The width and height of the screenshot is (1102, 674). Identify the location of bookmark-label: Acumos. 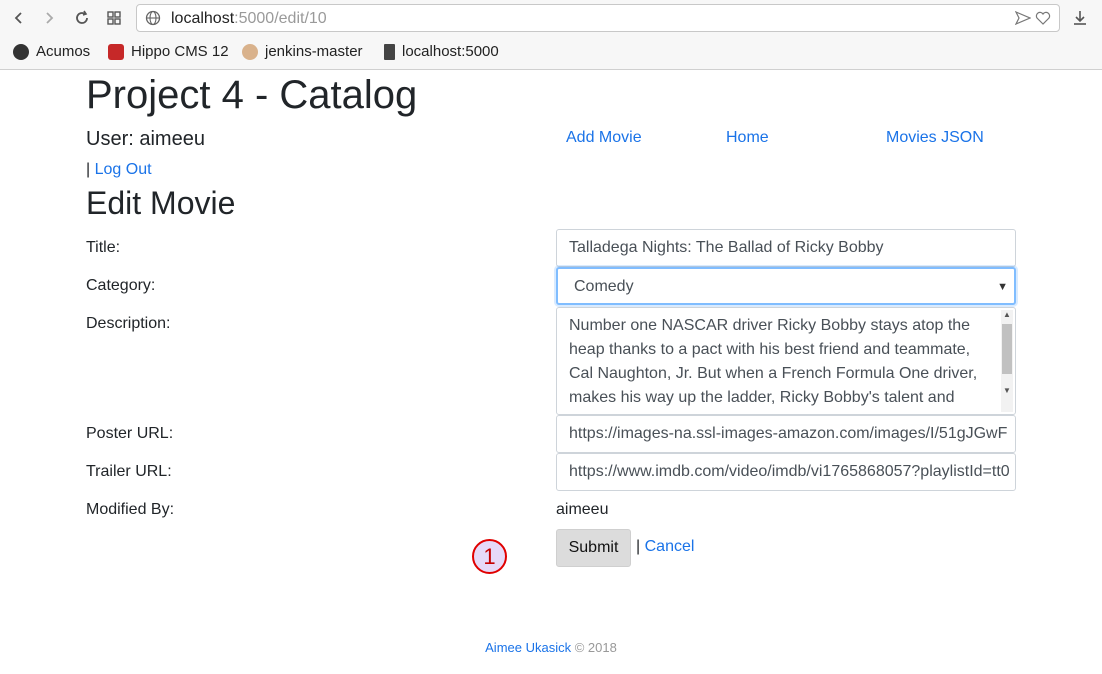
(63, 51).